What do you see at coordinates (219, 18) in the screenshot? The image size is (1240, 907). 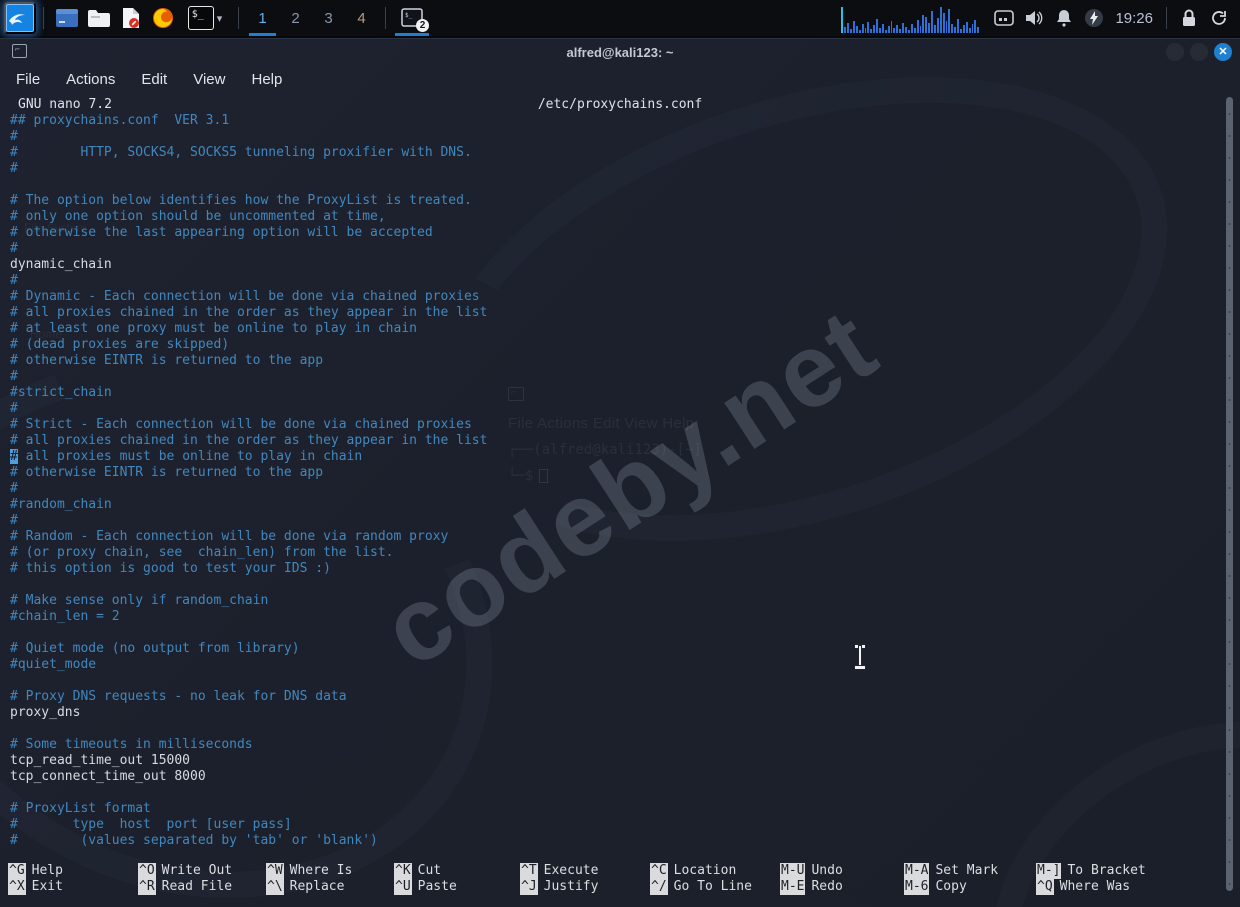 I see `chevron-down-icon: ▾` at bounding box center [219, 18].